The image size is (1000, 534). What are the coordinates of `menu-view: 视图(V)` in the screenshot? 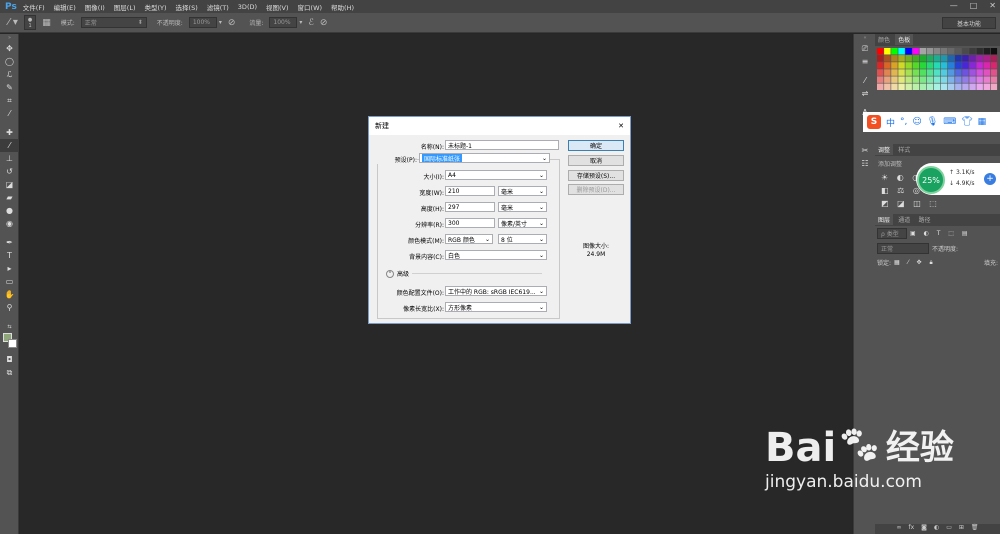 It's located at (277, 7).